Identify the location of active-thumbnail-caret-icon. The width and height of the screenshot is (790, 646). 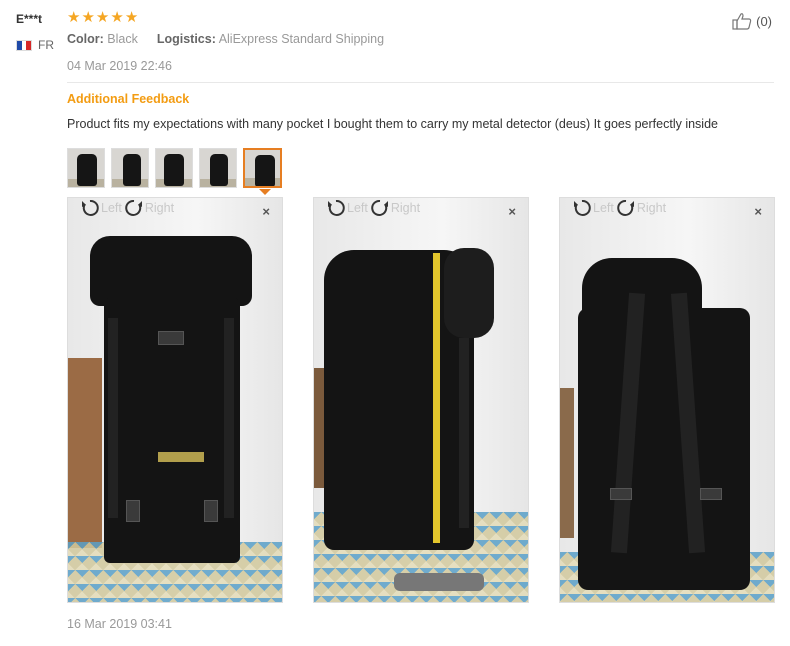
(265, 192).